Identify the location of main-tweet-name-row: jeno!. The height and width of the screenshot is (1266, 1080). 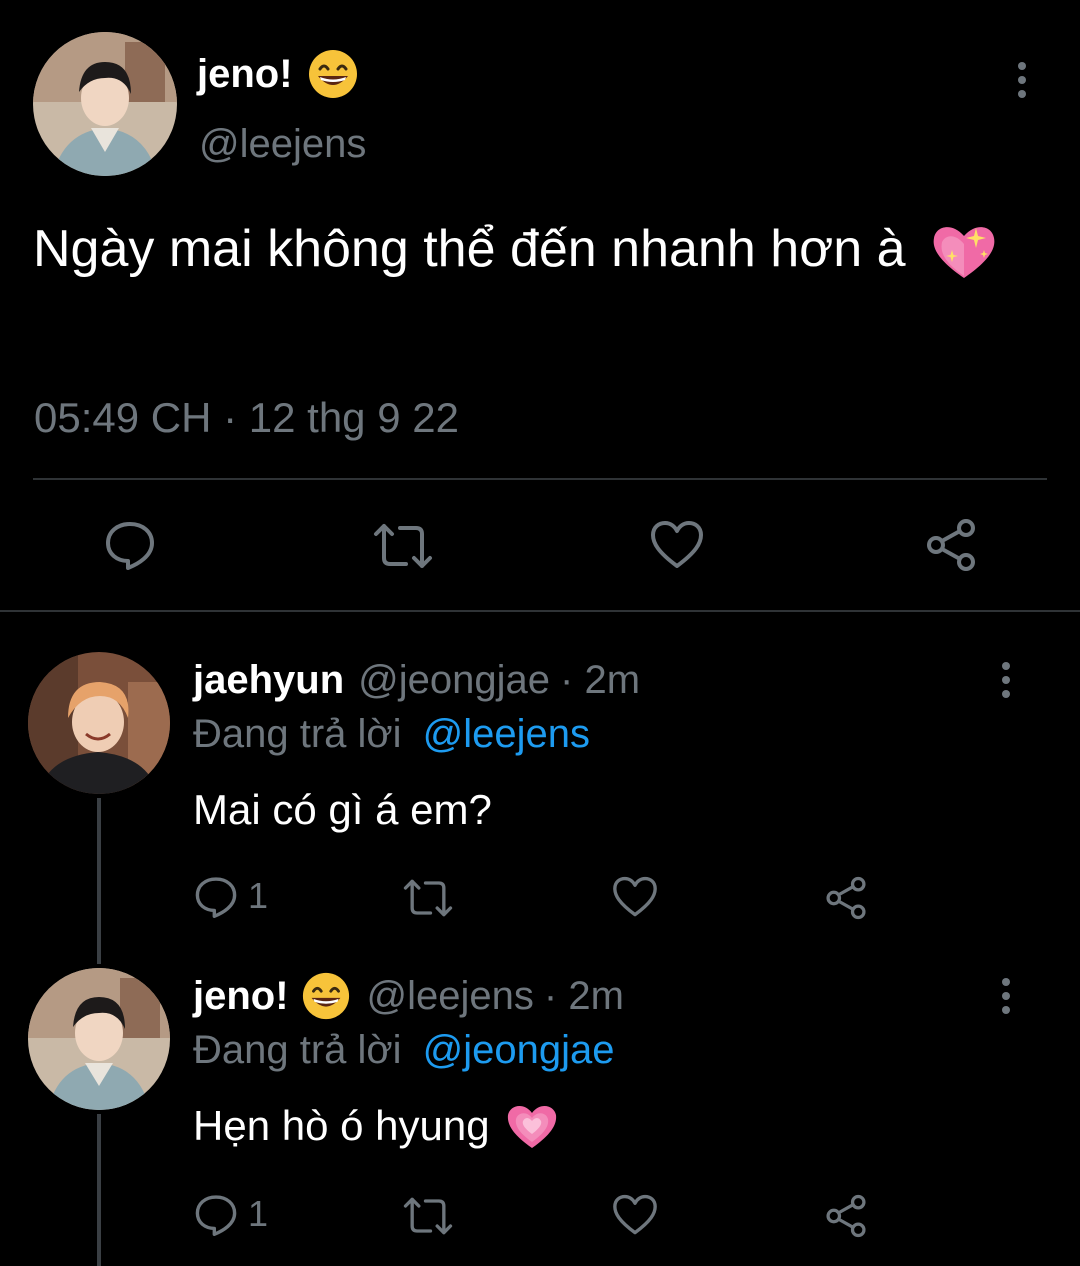
(278, 74).